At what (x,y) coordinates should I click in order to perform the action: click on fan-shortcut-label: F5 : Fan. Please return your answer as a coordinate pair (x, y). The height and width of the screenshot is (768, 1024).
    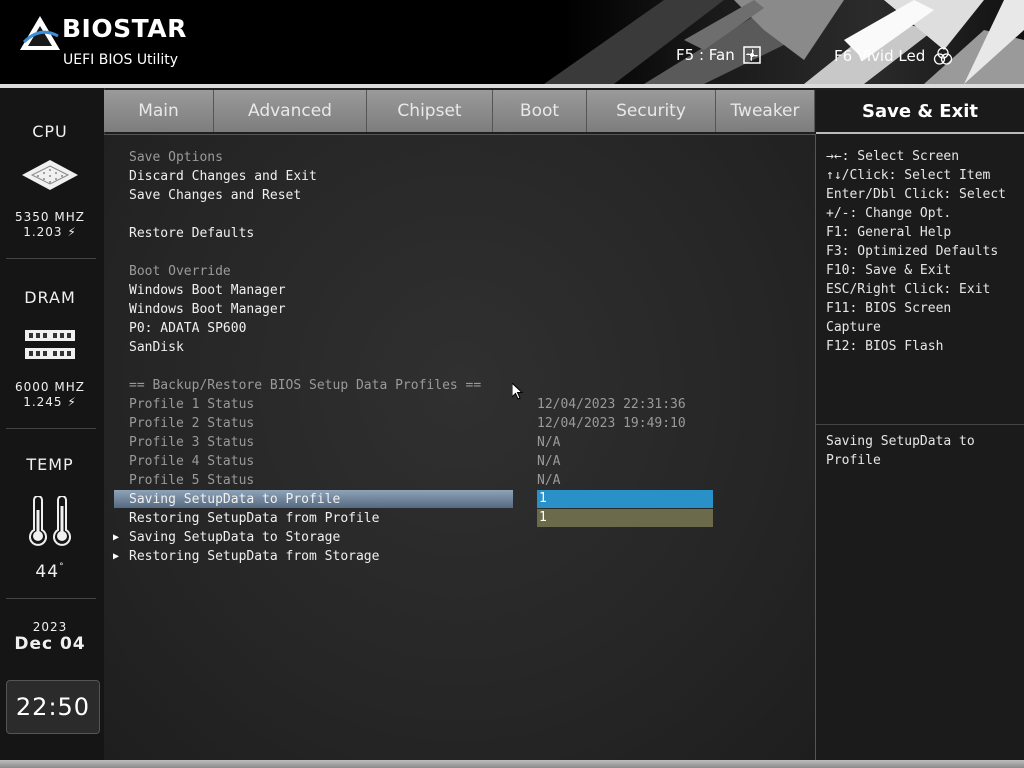
    Looking at the image, I should click on (705, 55).